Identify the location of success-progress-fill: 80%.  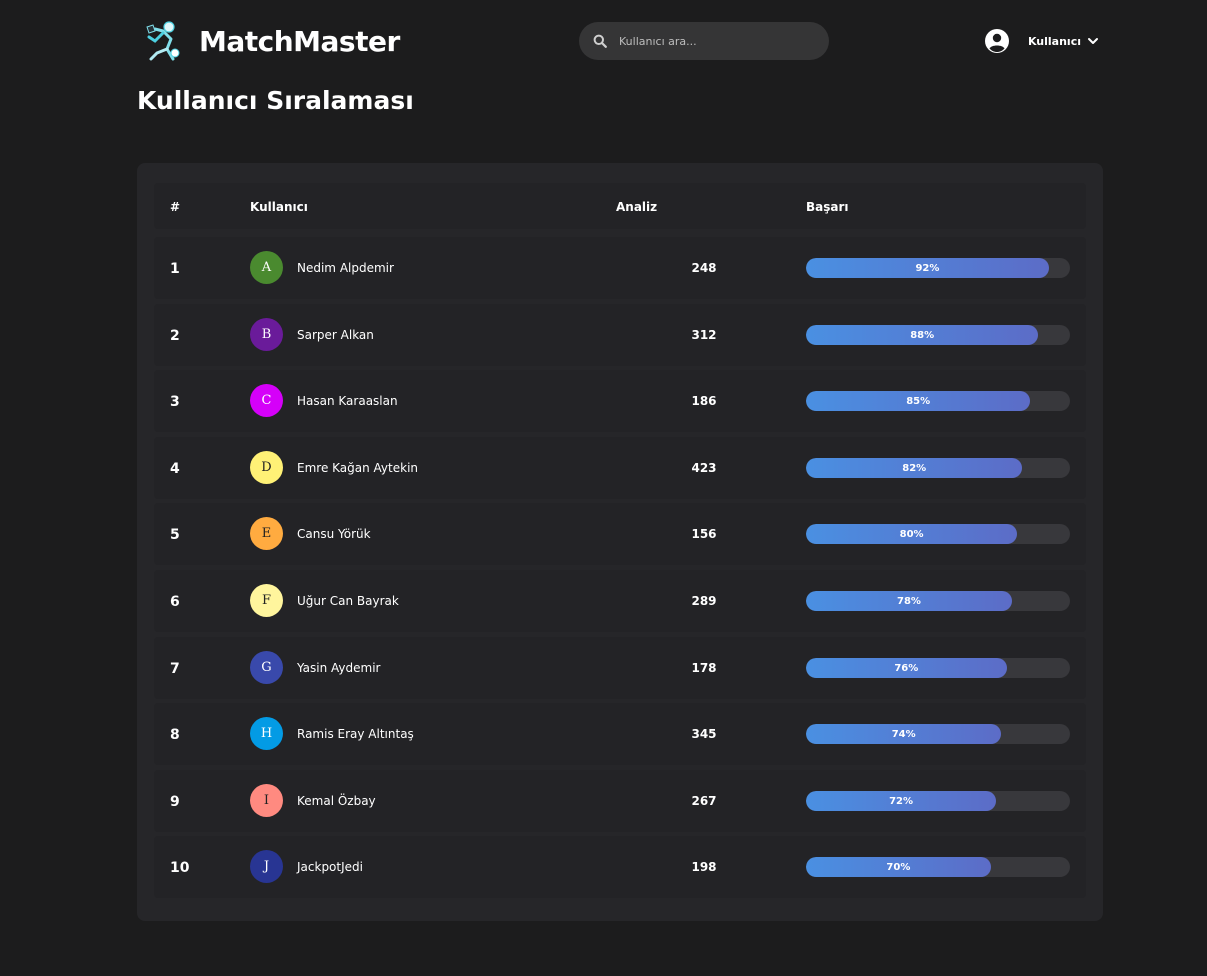
(912, 534).